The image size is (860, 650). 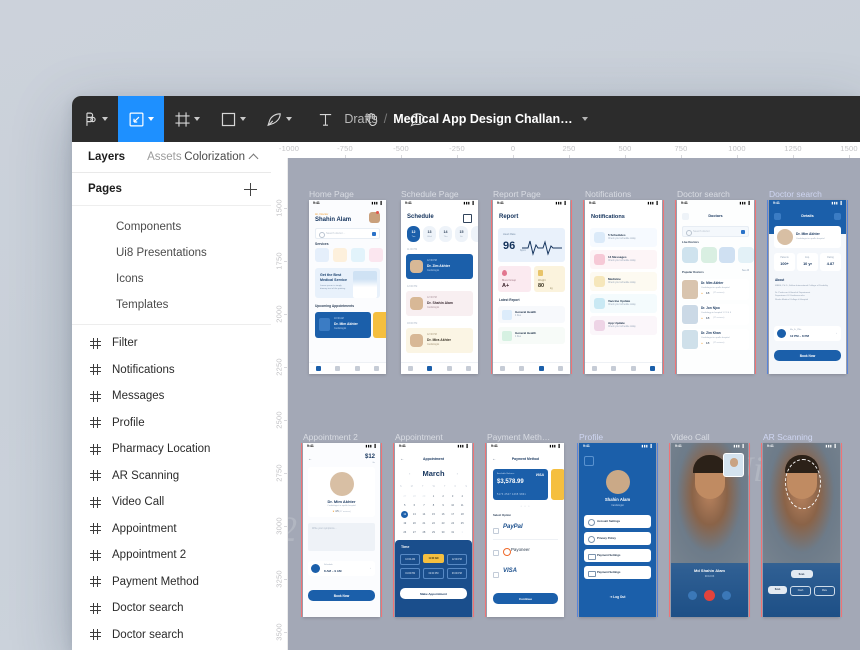 I want to click on calendar-day: 31, so click(x=453, y=532).